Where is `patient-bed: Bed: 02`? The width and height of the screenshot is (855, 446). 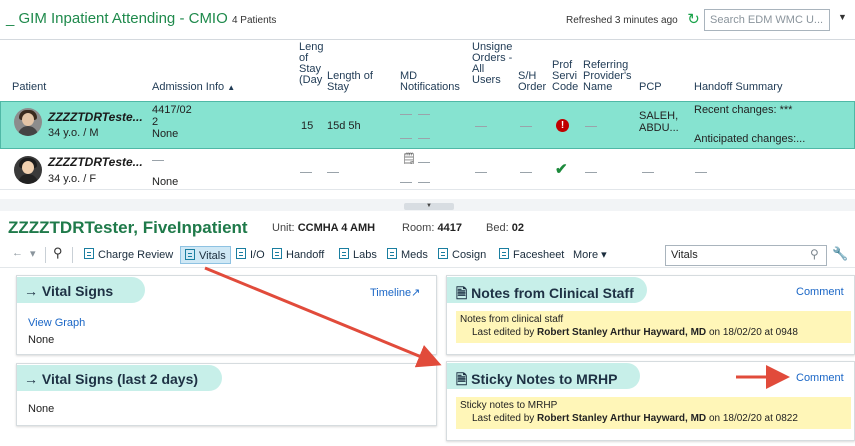 patient-bed: Bed: 02 is located at coordinates (505, 228).